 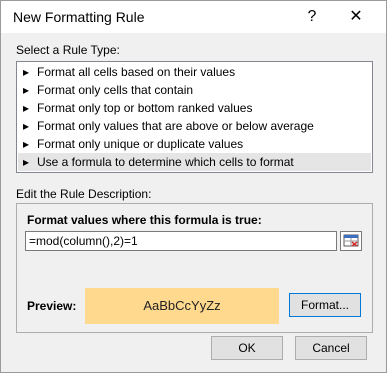 What do you see at coordinates (182, 306) in the screenshot?
I see `preview-sample: AaBbCcYyZz` at bounding box center [182, 306].